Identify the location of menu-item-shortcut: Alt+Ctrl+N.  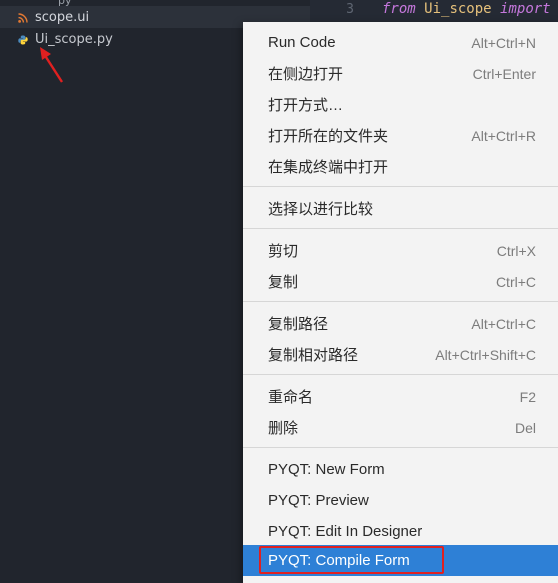
(503, 42).